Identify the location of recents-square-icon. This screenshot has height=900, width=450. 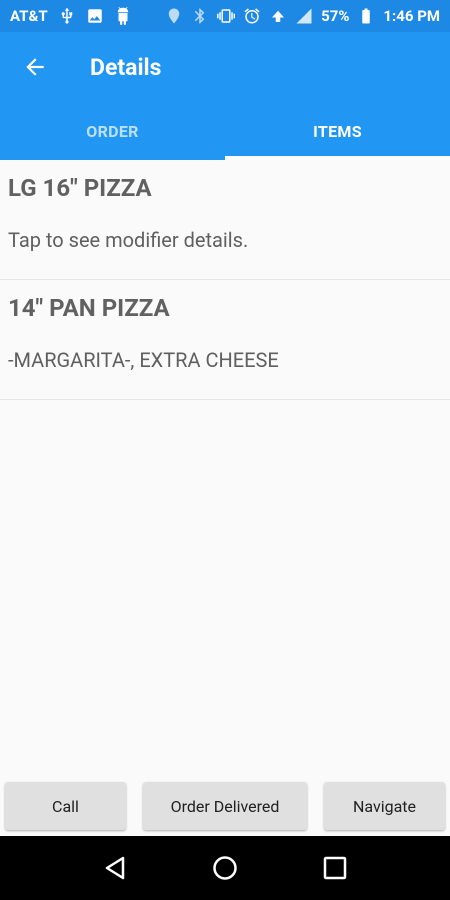
(335, 868).